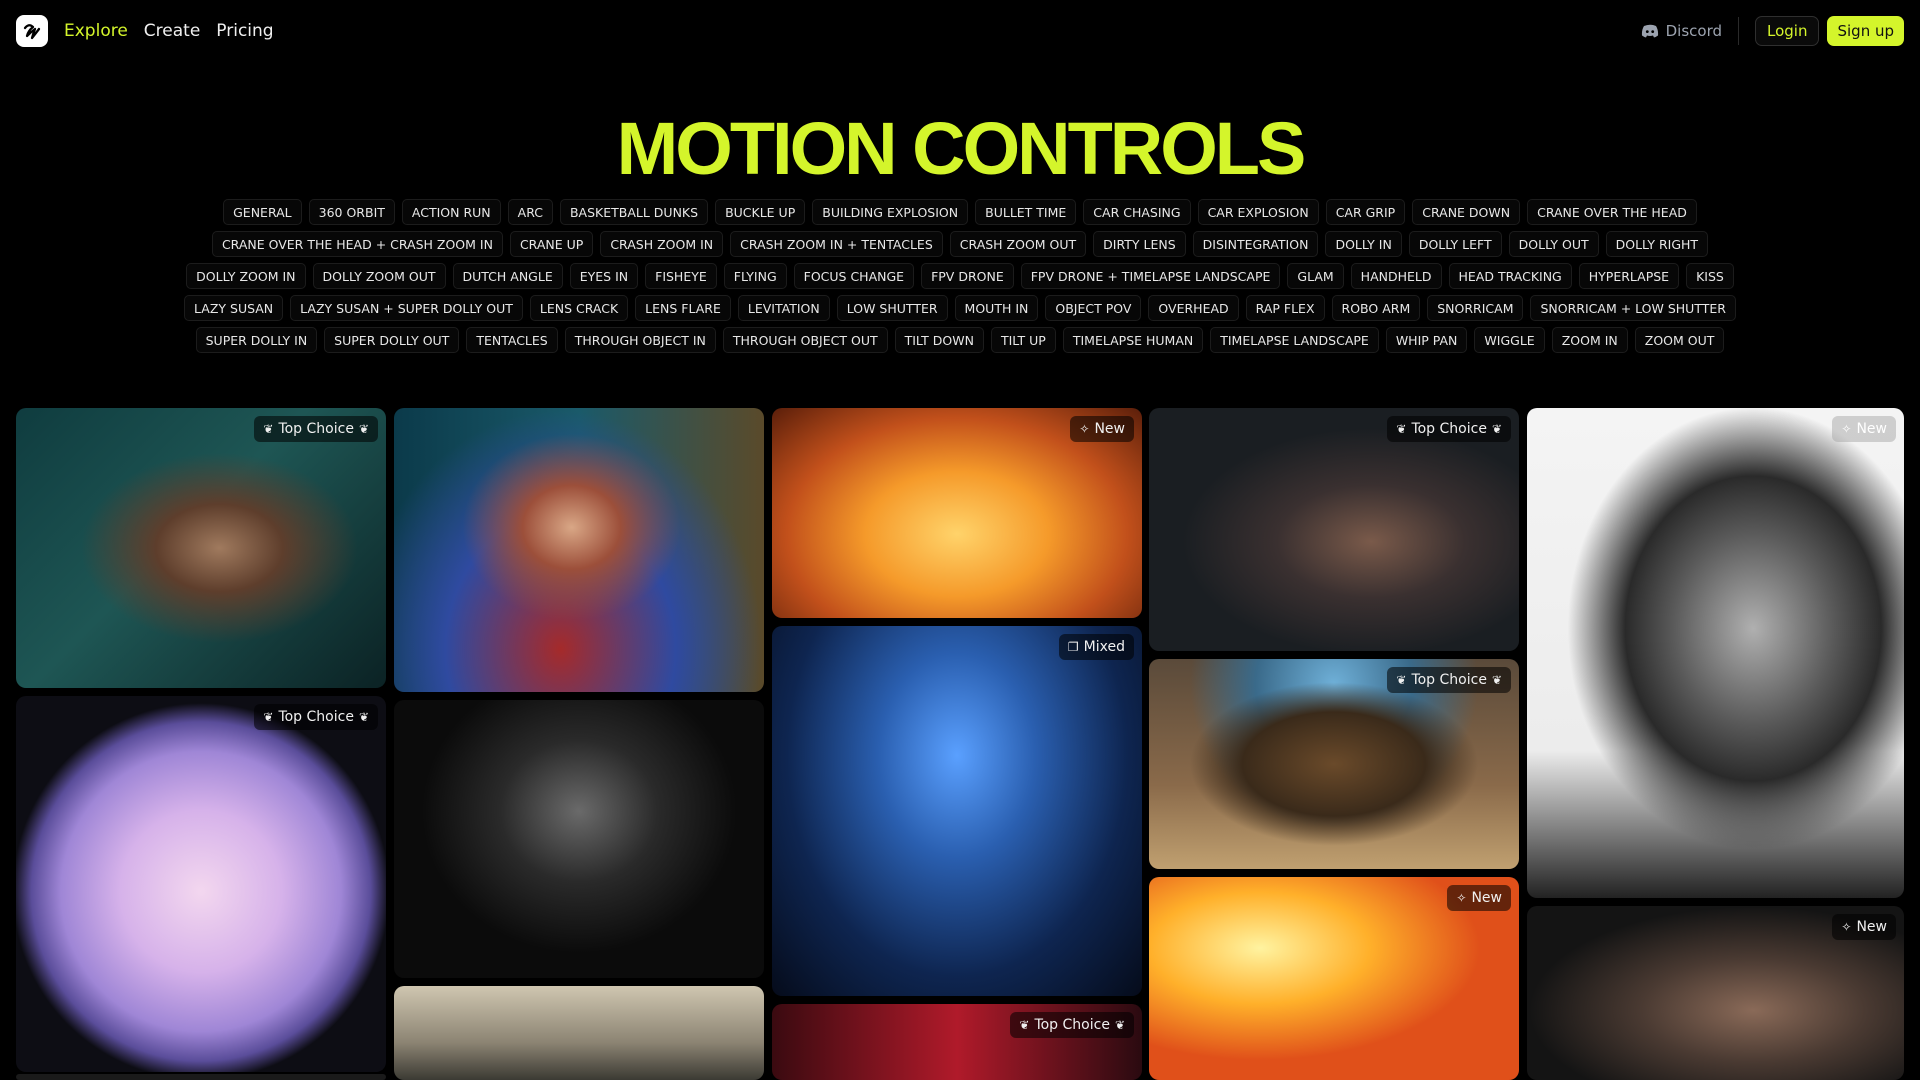  I want to click on motion-tag-button: THROUGH OBJECT IN, so click(640, 340).